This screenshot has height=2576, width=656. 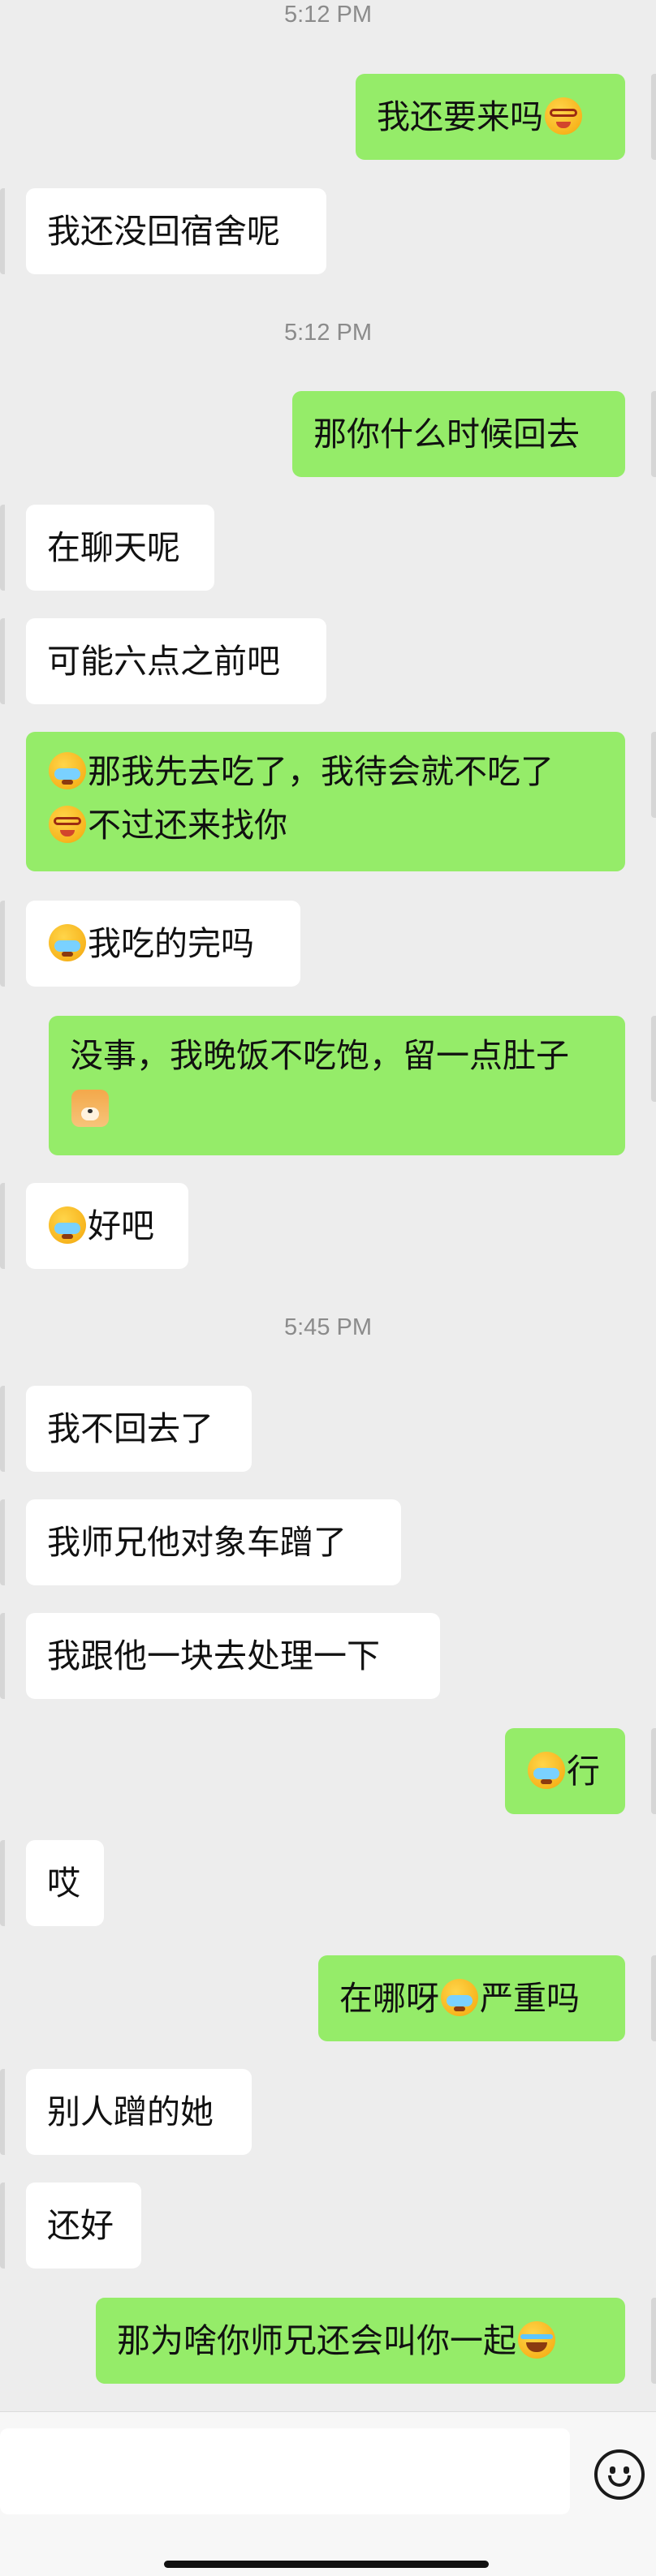 What do you see at coordinates (90, 1108) in the screenshot?
I see `shiba-dog-icon` at bounding box center [90, 1108].